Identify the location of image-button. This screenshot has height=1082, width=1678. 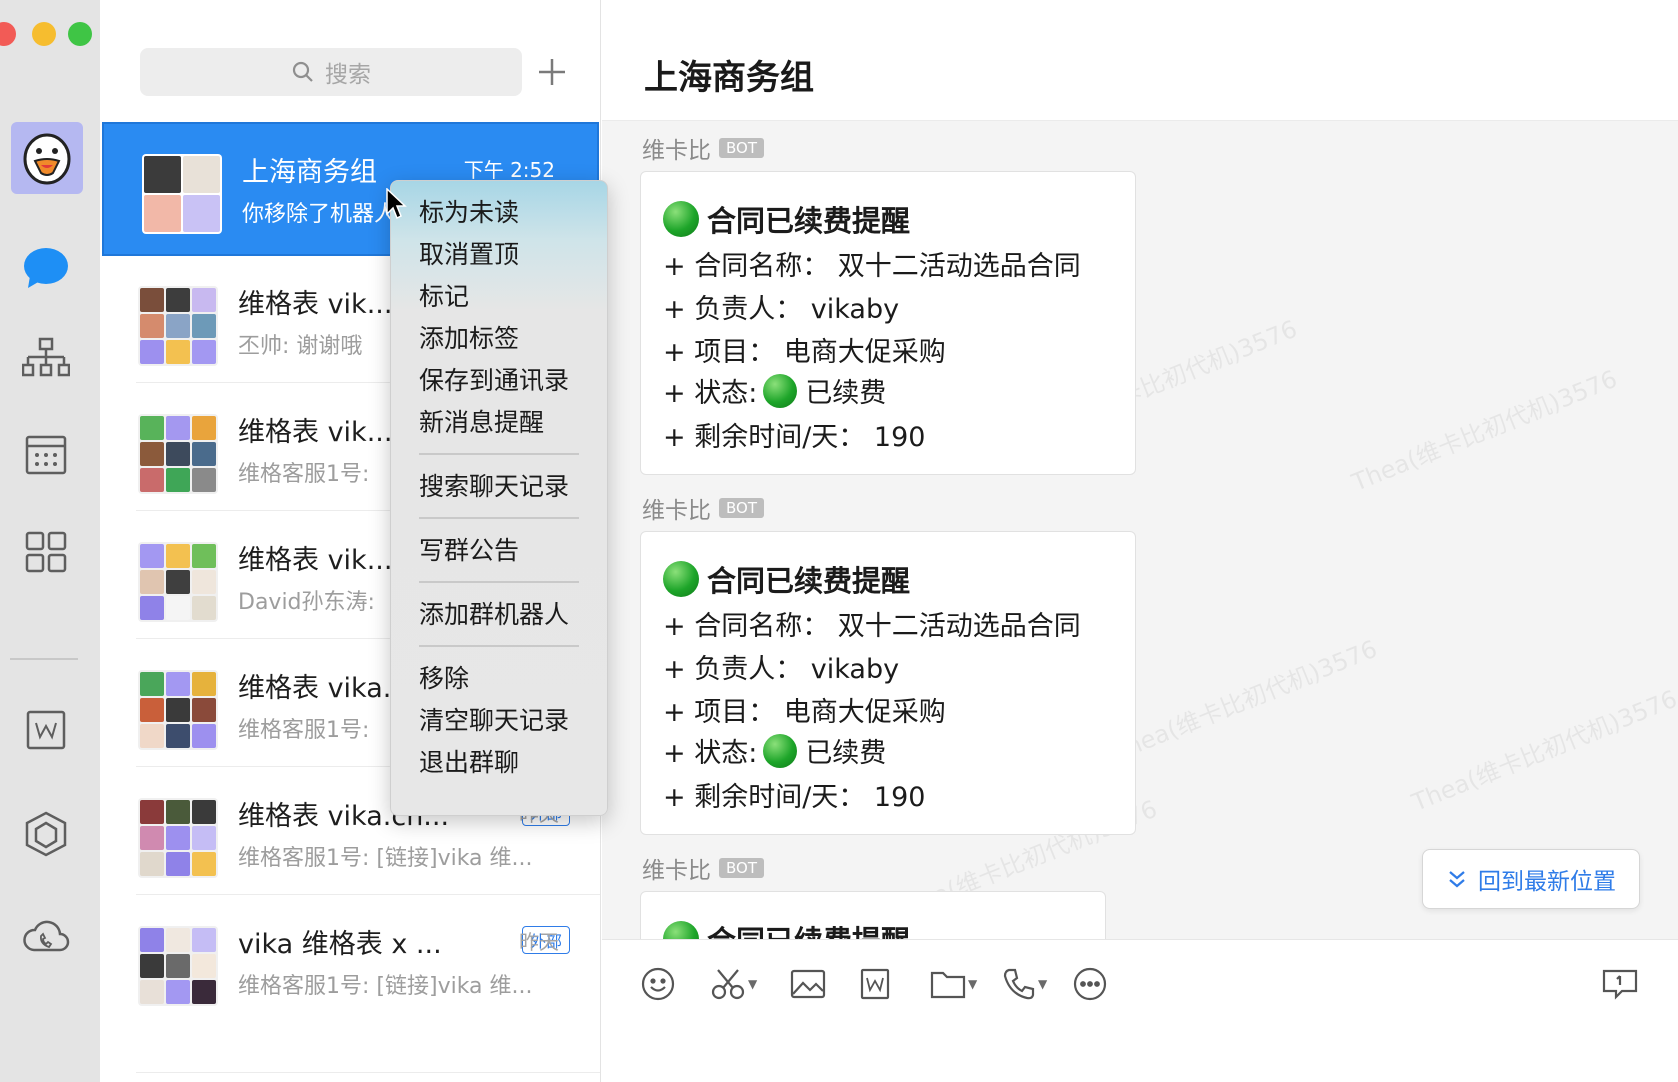
(808, 984).